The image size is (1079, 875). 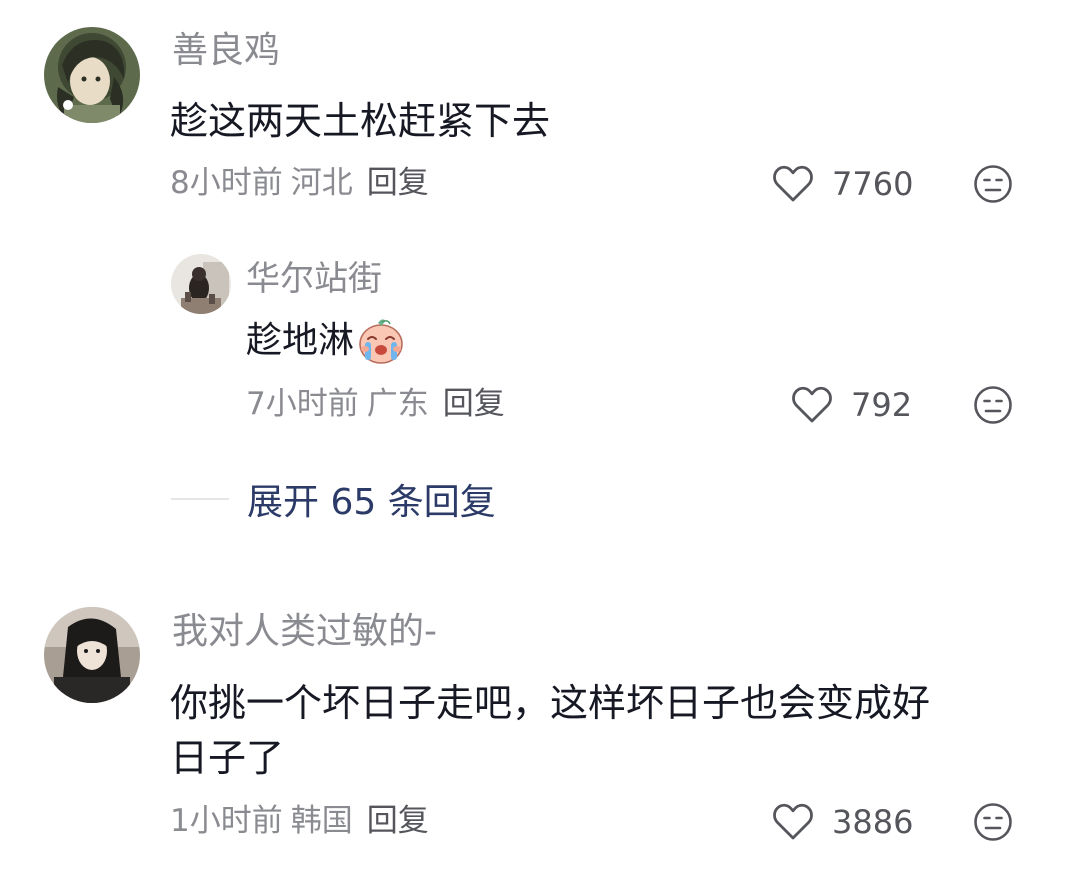 What do you see at coordinates (360, 121) in the screenshot?
I see `comment-text: 趁这两天土松赶紧下去` at bounding box center [360, 121].